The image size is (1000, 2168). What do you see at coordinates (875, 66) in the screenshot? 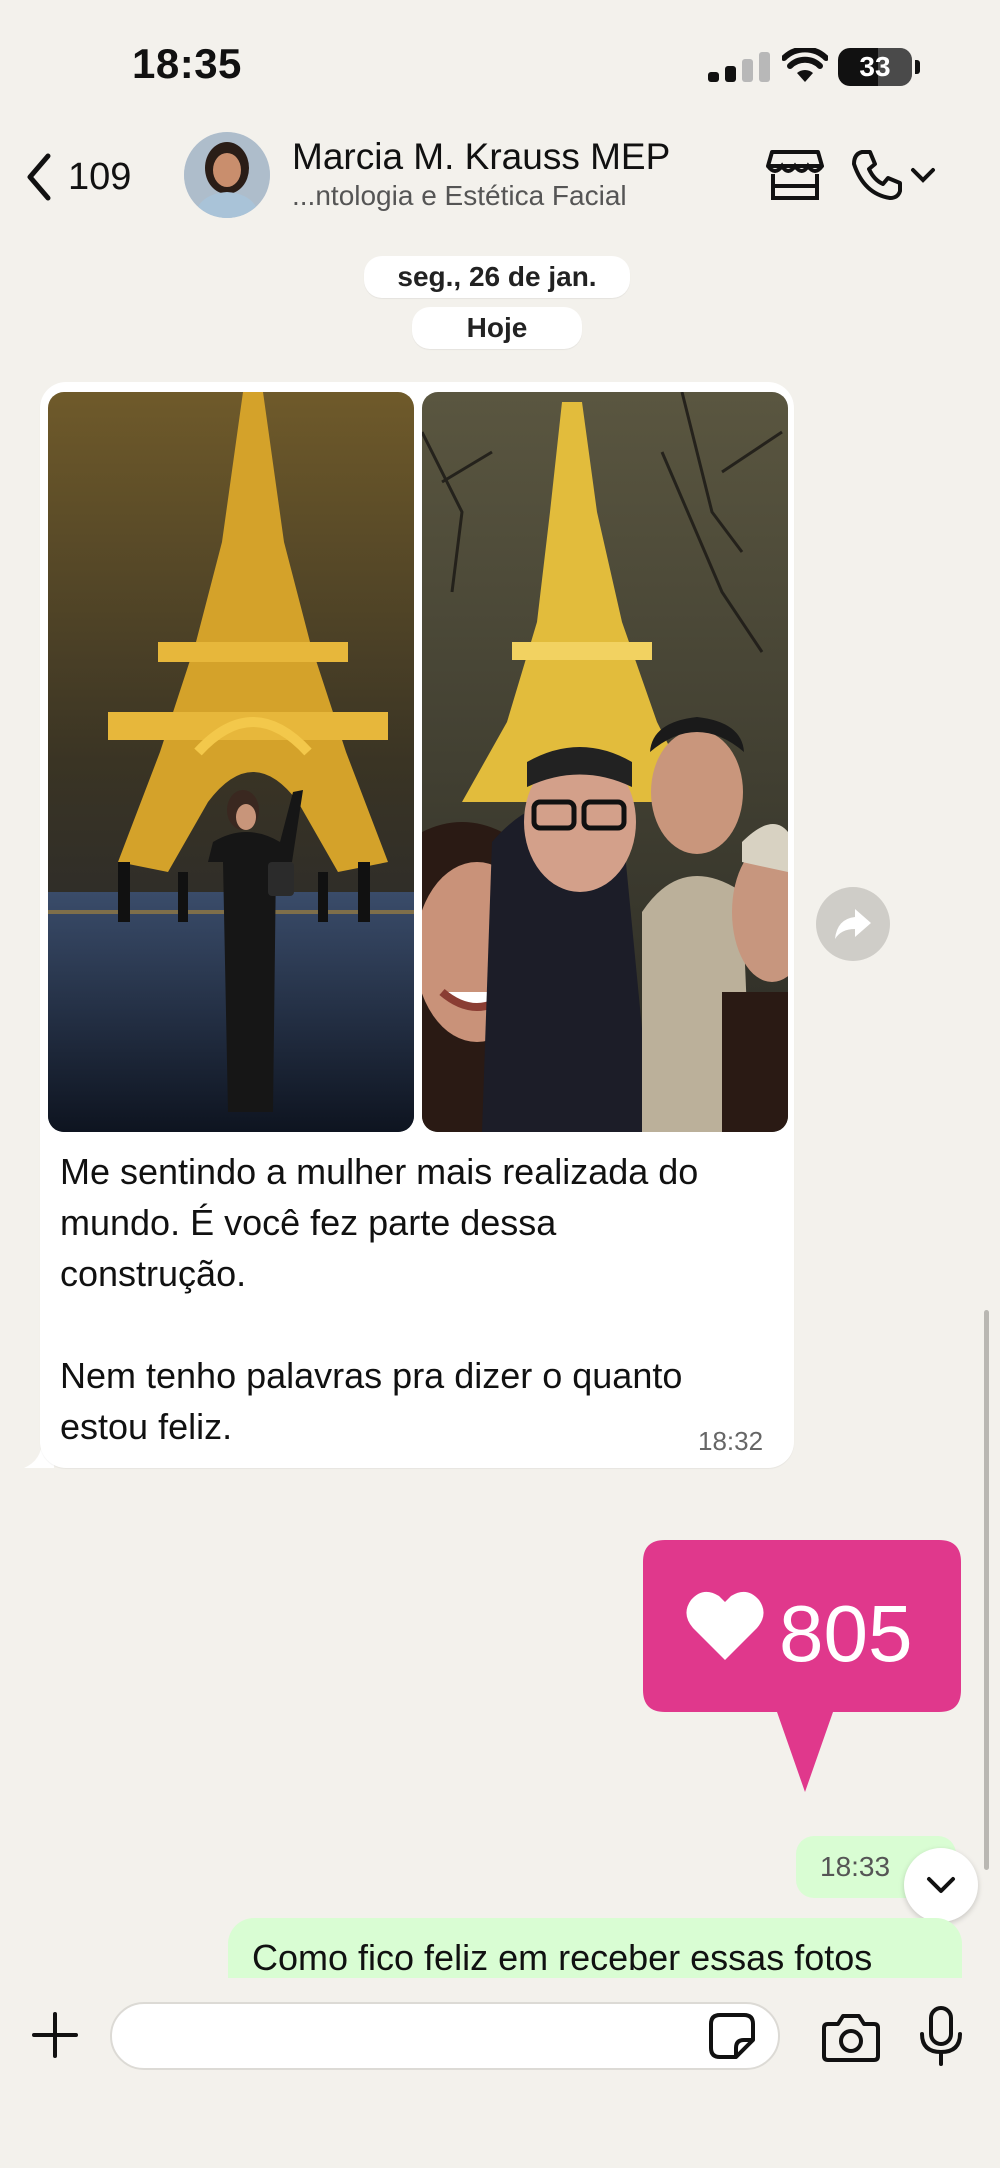
I see `battery-level: 33` at bounding box center [875, 66].